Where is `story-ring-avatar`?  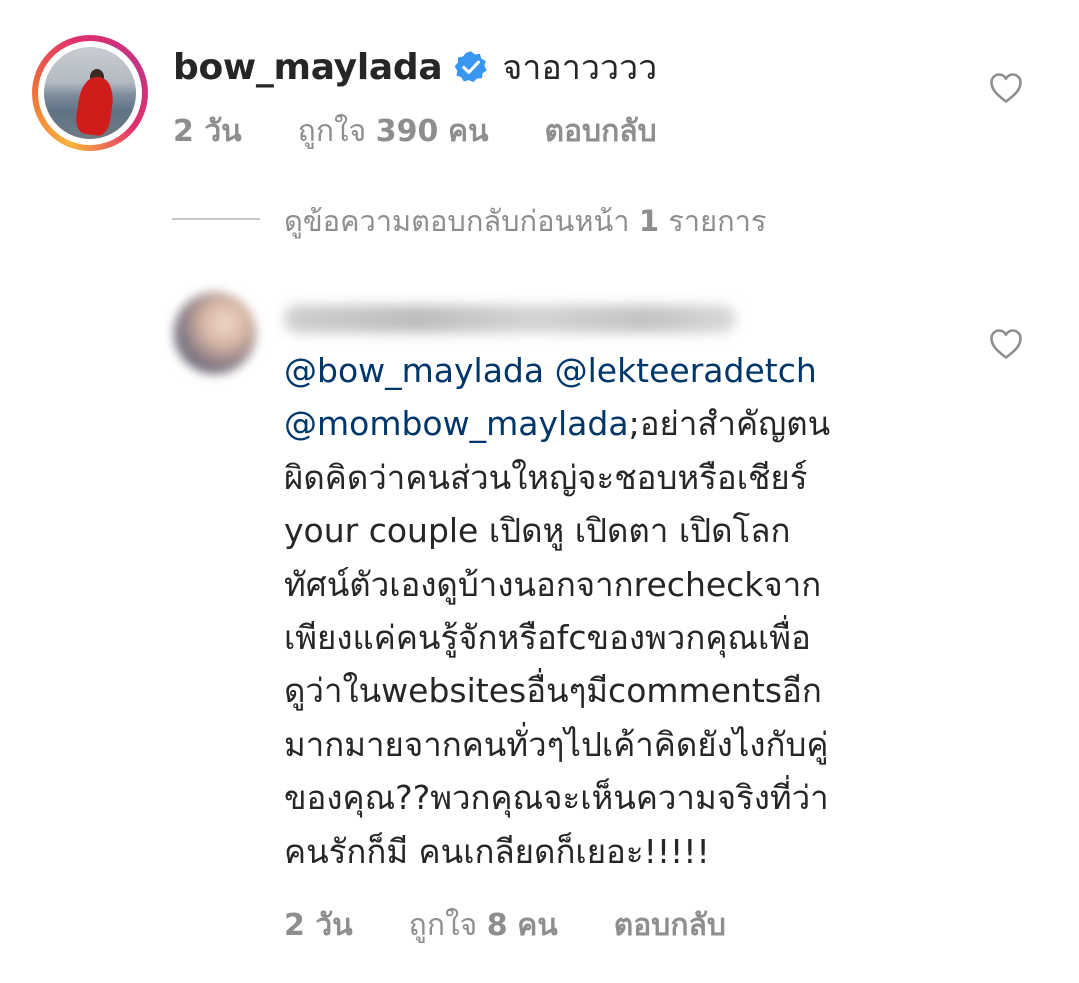
story-ring-avatar is located at coordinates (90, 93).